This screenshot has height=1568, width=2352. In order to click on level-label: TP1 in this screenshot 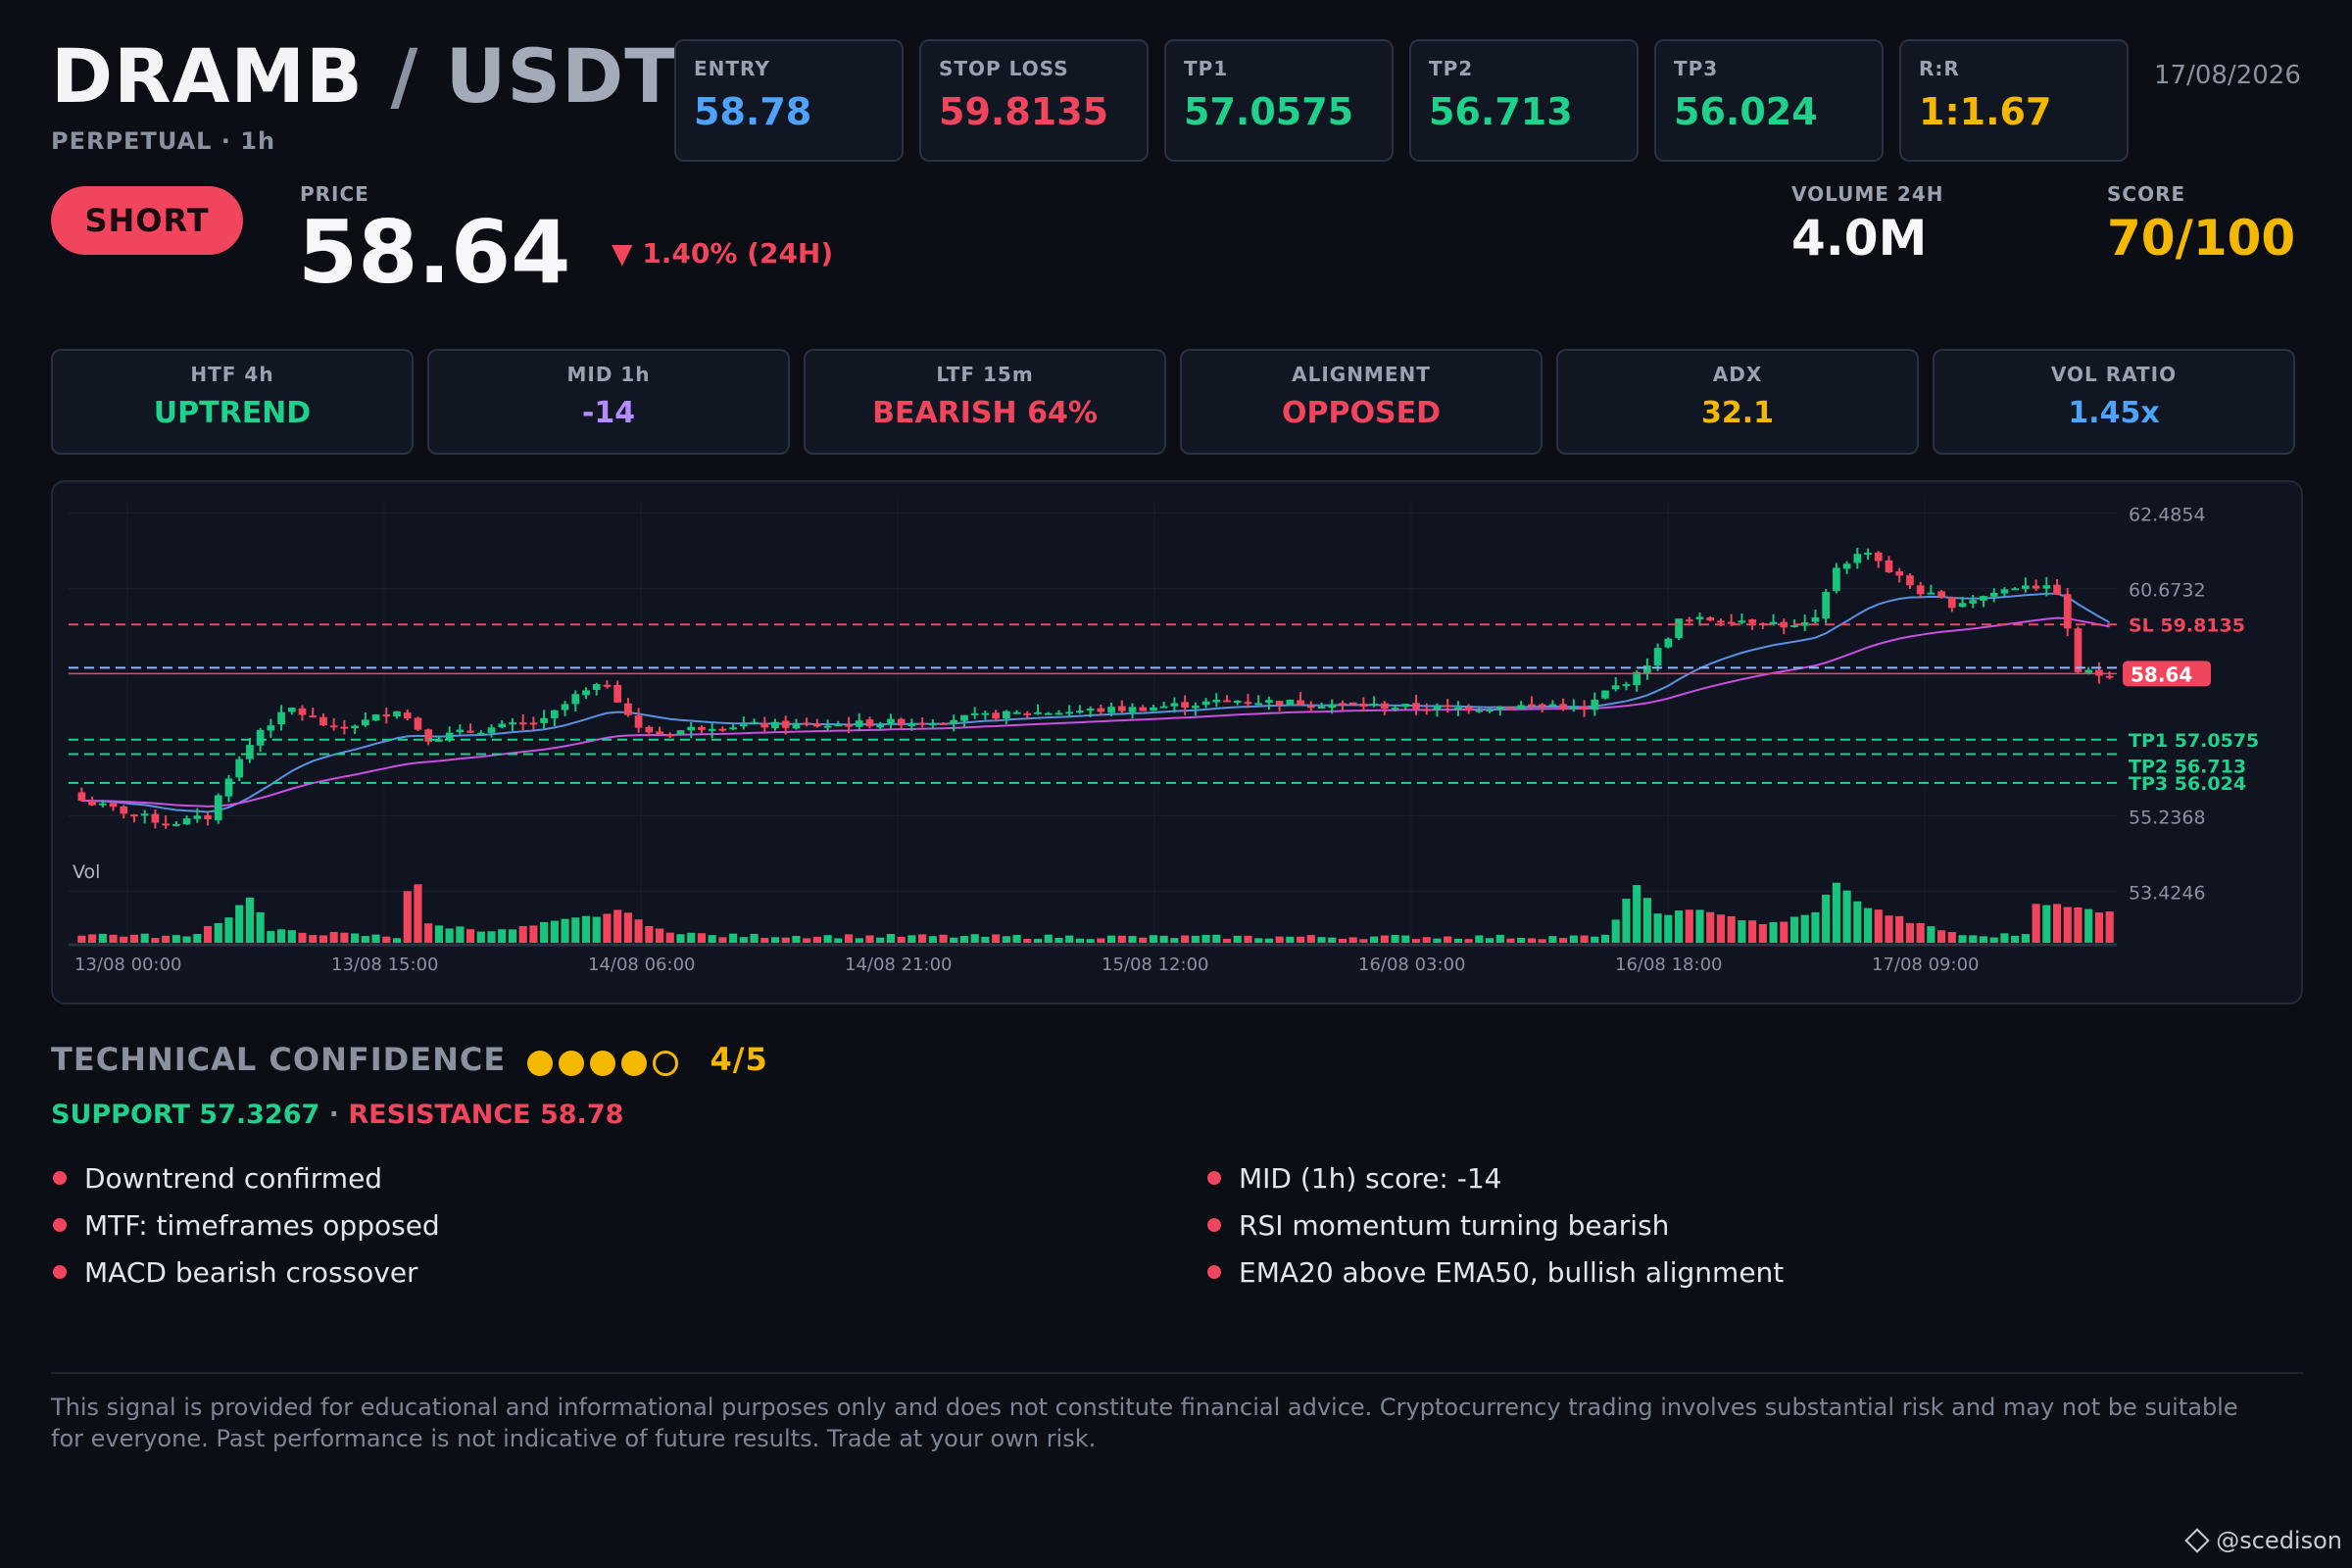, I will do `click(1206, 68)`.